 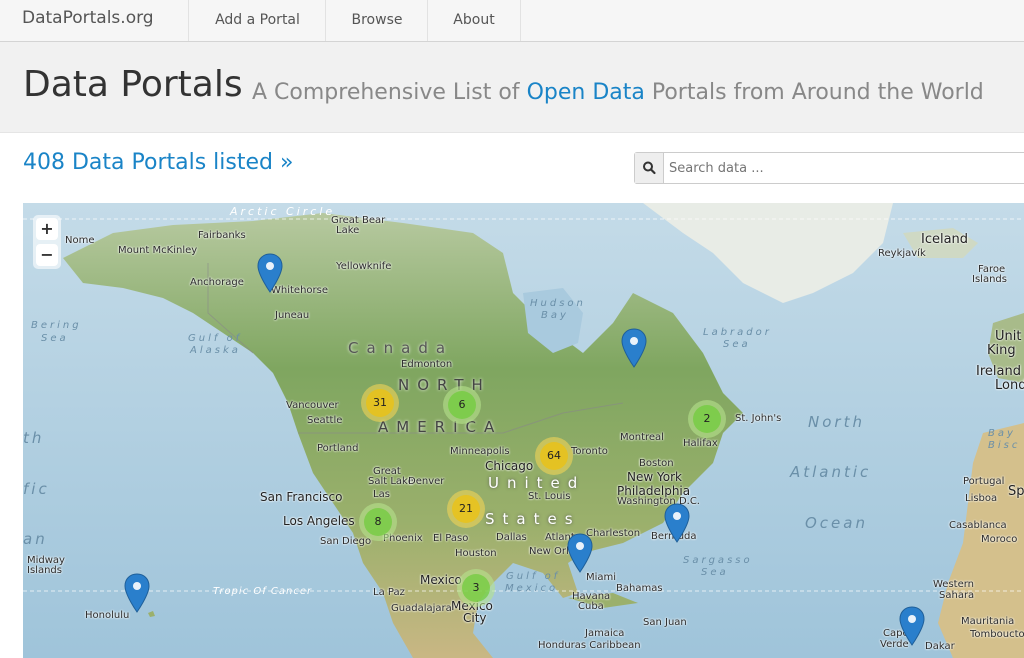 What do you see at coordinates (1004, 445) in the screenshot?
I see `bay-biscay-label-2: Bisc` at bounding box center [1004, 445].